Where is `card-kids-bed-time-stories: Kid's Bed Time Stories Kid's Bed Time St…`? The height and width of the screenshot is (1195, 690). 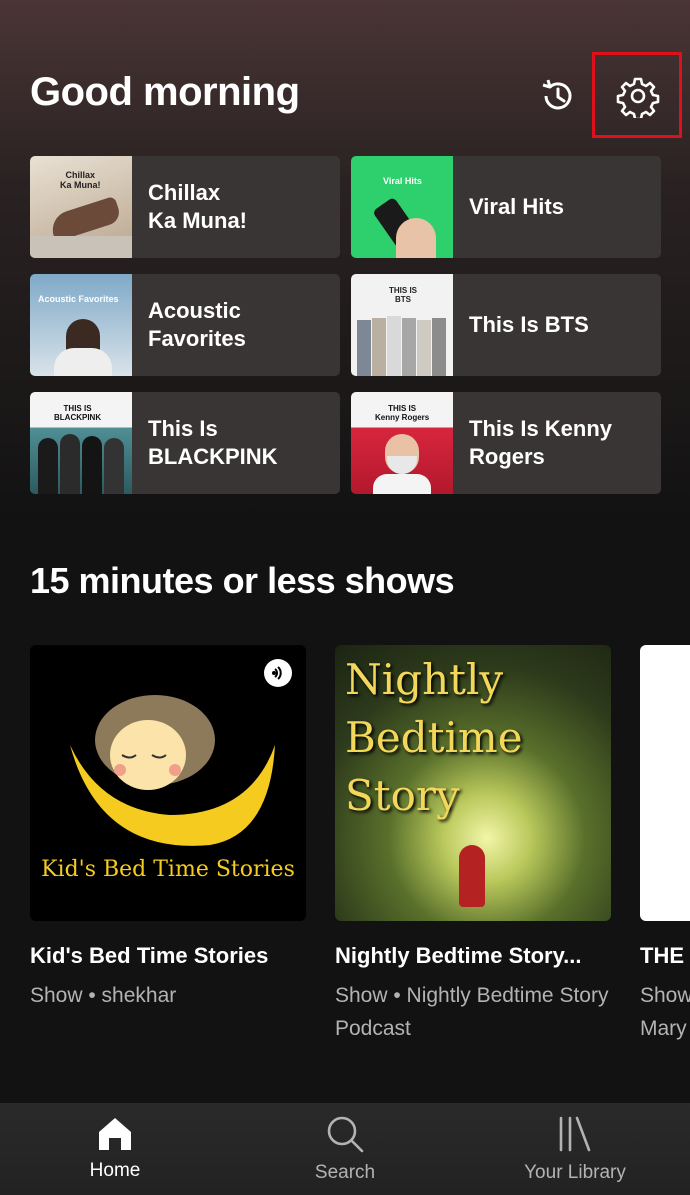 card-kids-bed-time-stories: Kid's Bed Time Stories Kid's Bed Time St… is located at coordinates (168, 828).